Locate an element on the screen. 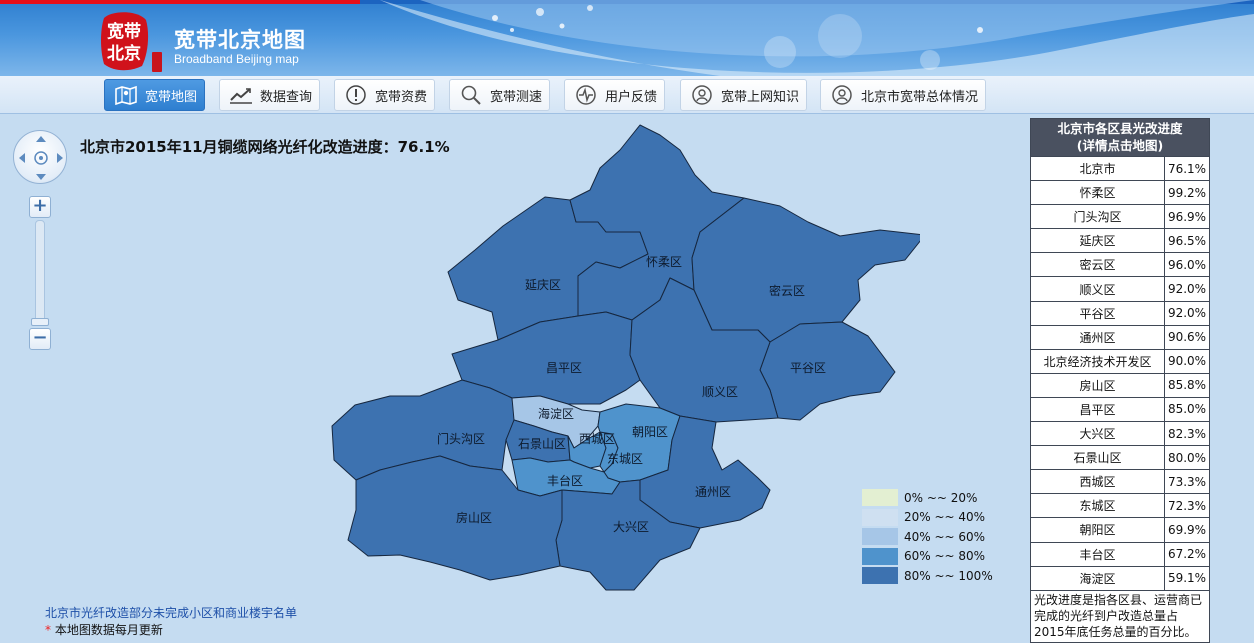 Image resolution: width=1254 pixels, height=643 pixels. label-changping: 昌平区 is located at coordinates (564, 368).